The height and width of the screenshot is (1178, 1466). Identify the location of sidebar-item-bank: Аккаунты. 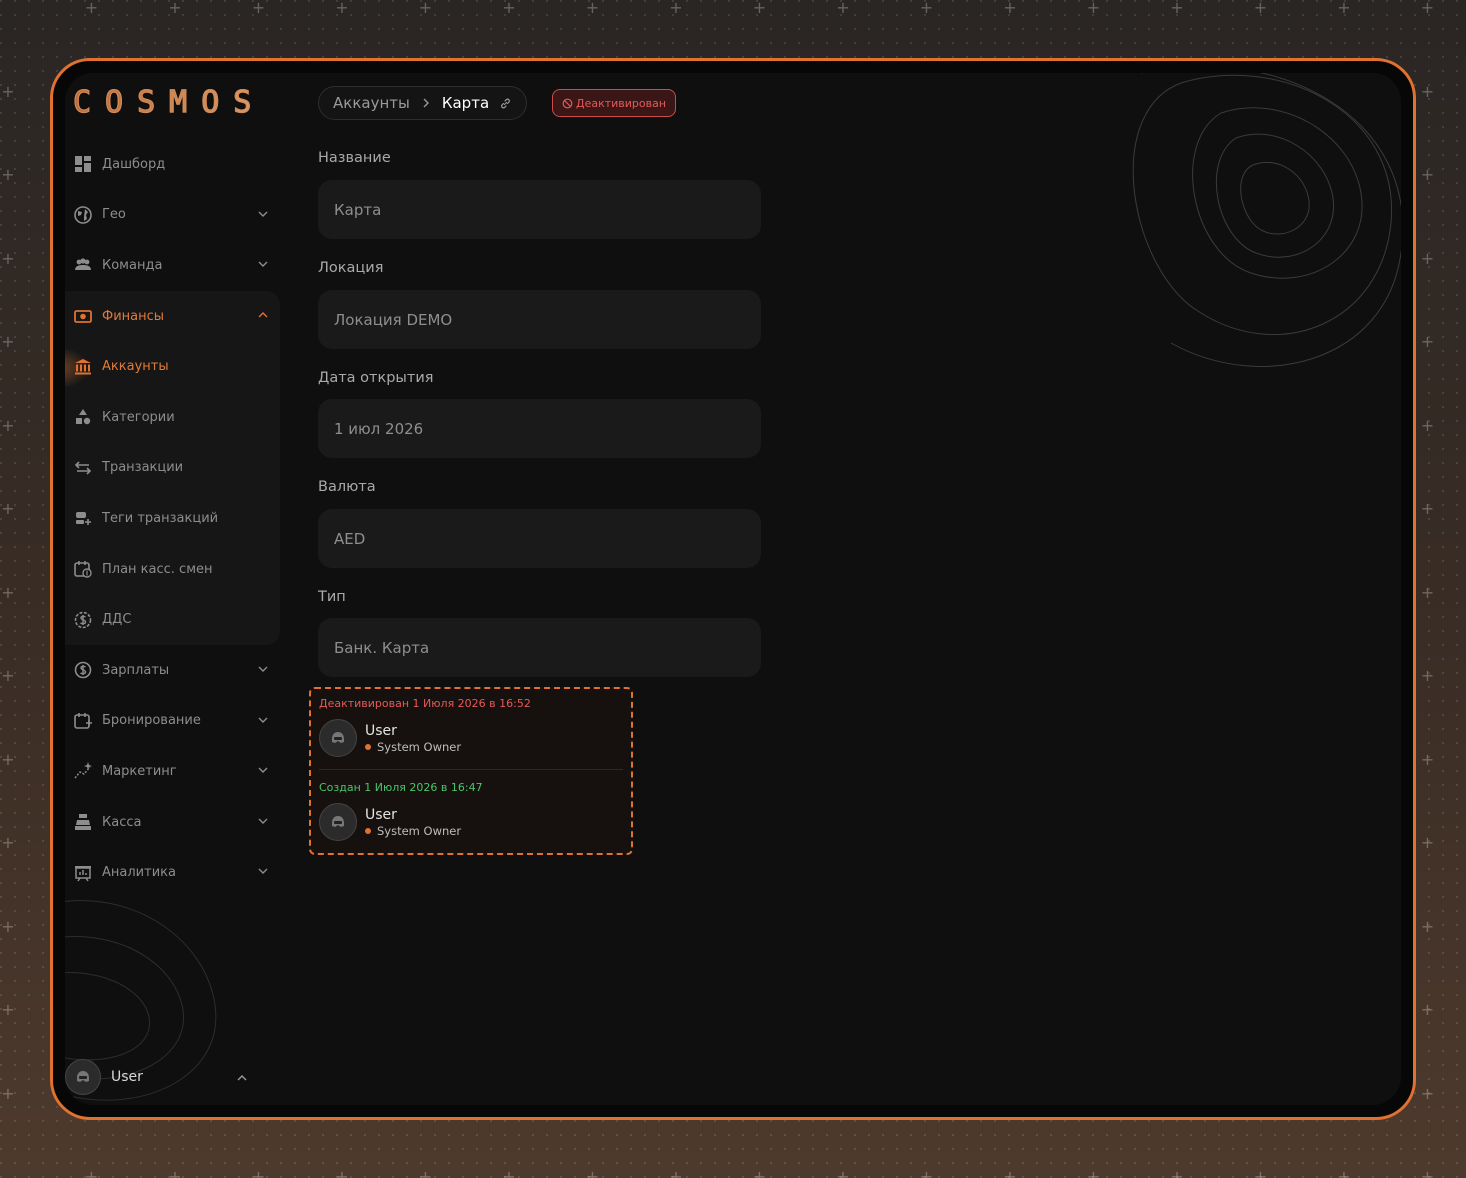
(172, 366).